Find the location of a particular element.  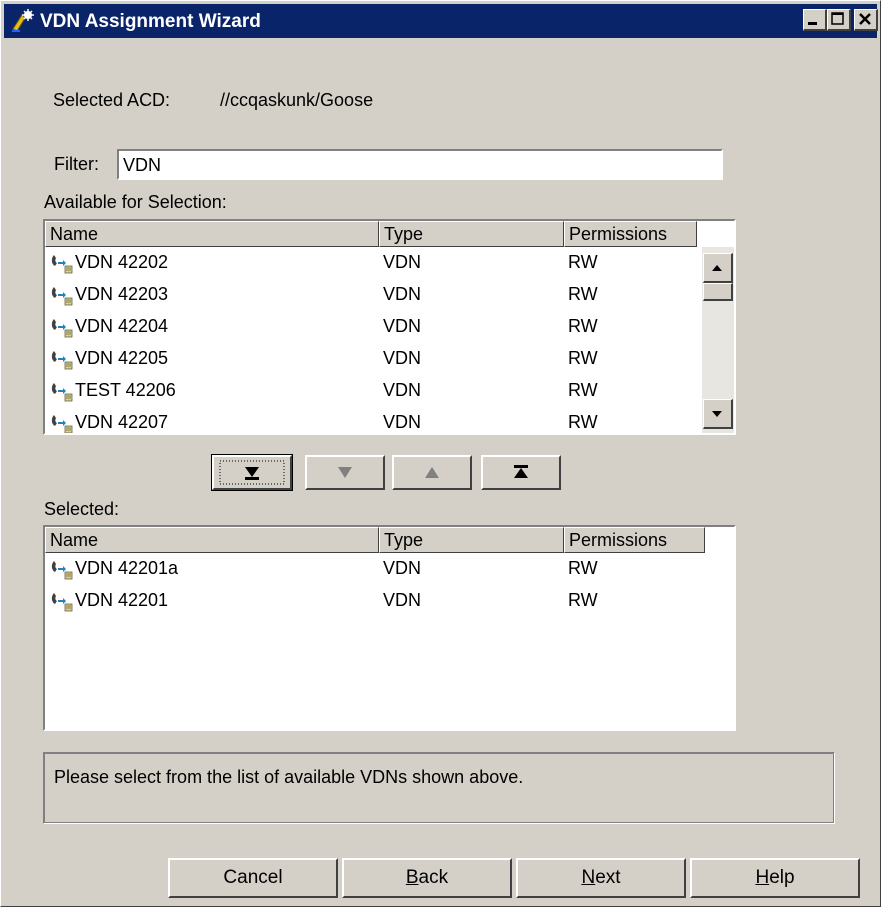

next-button: Next is located at coordinates (601, 878).